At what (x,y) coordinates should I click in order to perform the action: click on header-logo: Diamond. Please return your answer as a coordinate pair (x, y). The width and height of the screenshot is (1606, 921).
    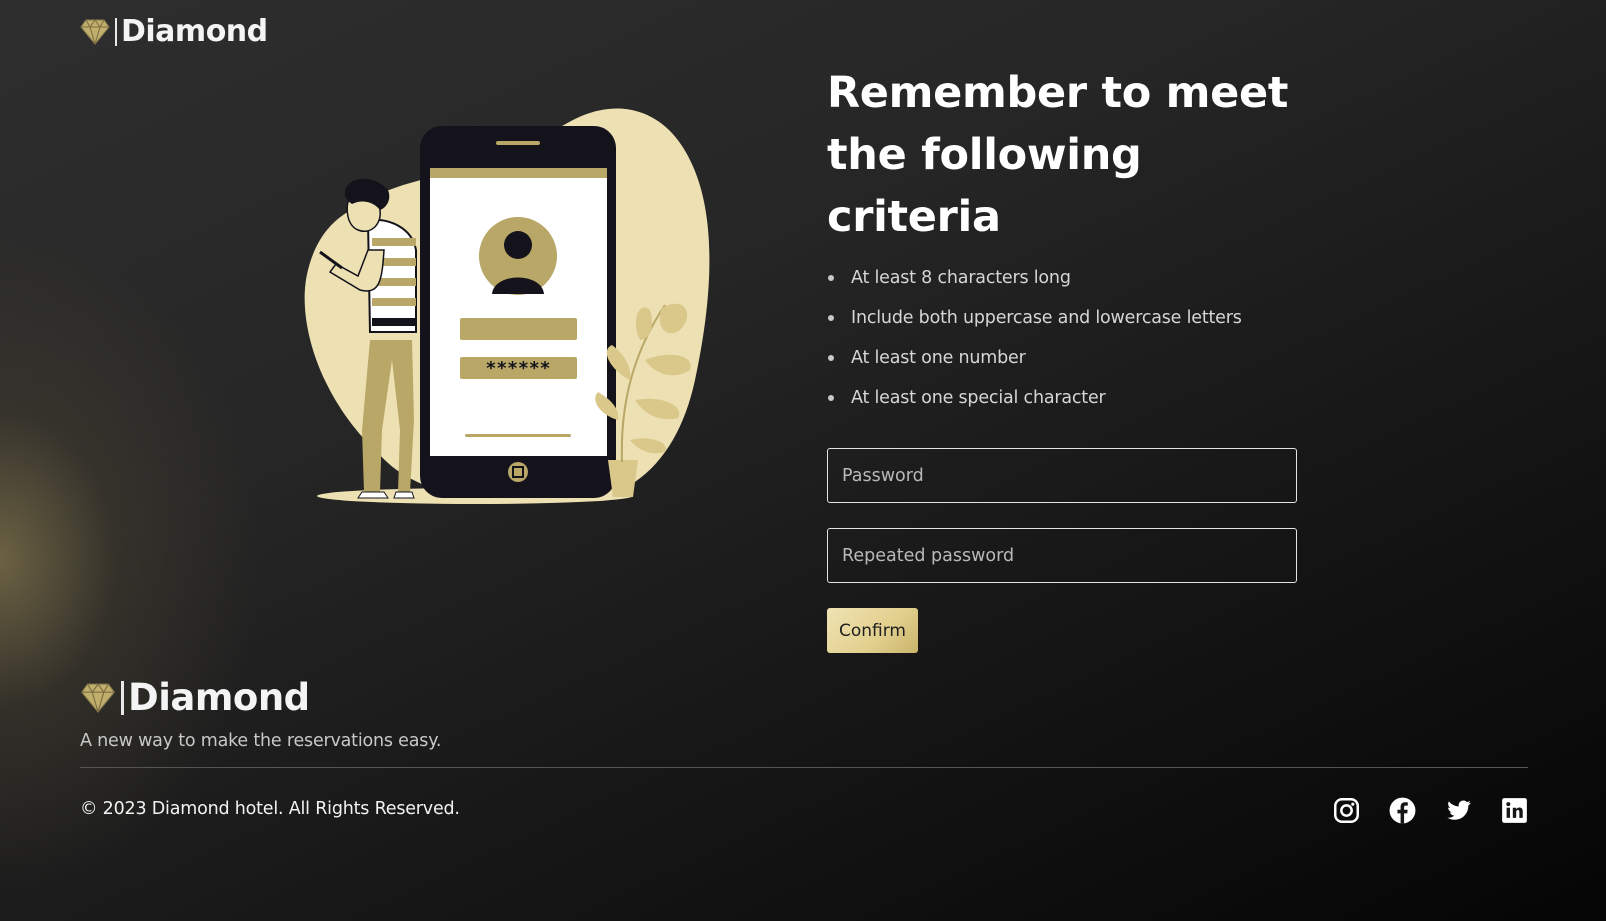
    Looking at the image, I should click on (174, 31).